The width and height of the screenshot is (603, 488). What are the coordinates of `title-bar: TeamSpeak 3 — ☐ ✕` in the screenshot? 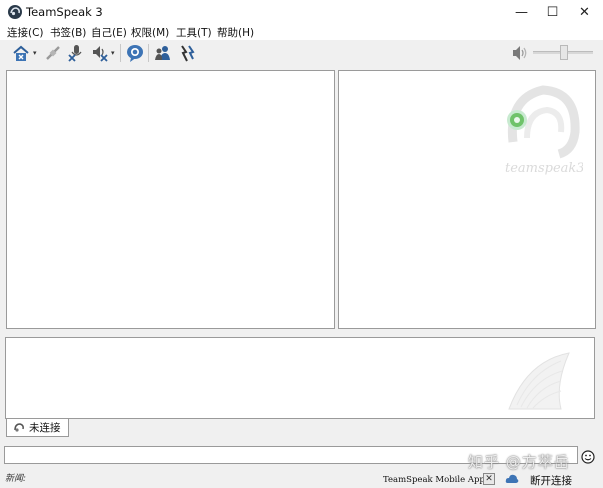 It's located at (301, 12).